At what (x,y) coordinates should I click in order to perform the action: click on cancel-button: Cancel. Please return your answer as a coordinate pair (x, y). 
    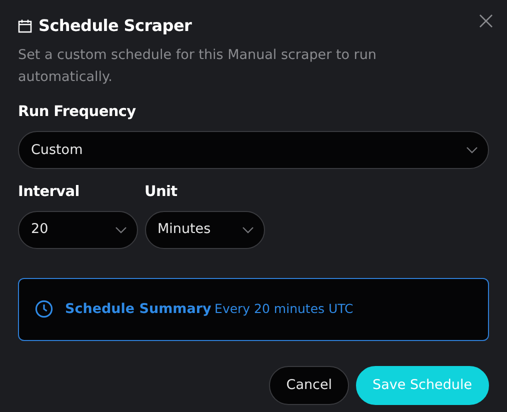
    Looking at the image, I should click on (309, 385).